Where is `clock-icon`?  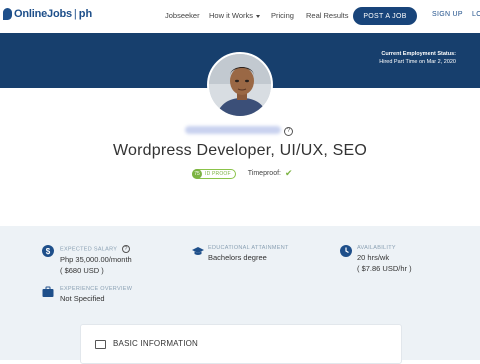
clock-icon is located at coordinates (346, 251).